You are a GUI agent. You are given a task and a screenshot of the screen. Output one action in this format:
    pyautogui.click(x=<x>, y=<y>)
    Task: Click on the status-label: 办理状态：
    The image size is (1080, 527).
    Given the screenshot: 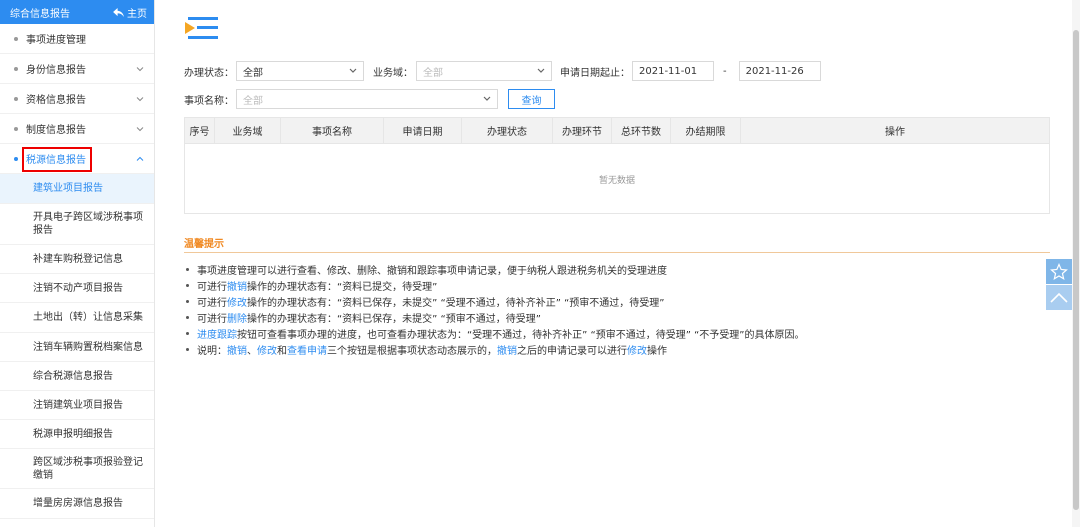 What is the action you would take?
    pyautogui.click(x=209, y=73)
    